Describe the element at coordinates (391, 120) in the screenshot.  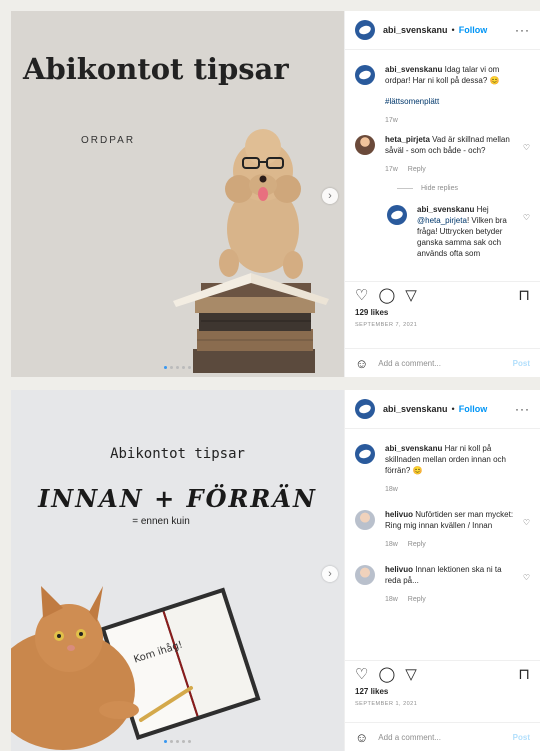
I see `caption-age: 17w` at that location.